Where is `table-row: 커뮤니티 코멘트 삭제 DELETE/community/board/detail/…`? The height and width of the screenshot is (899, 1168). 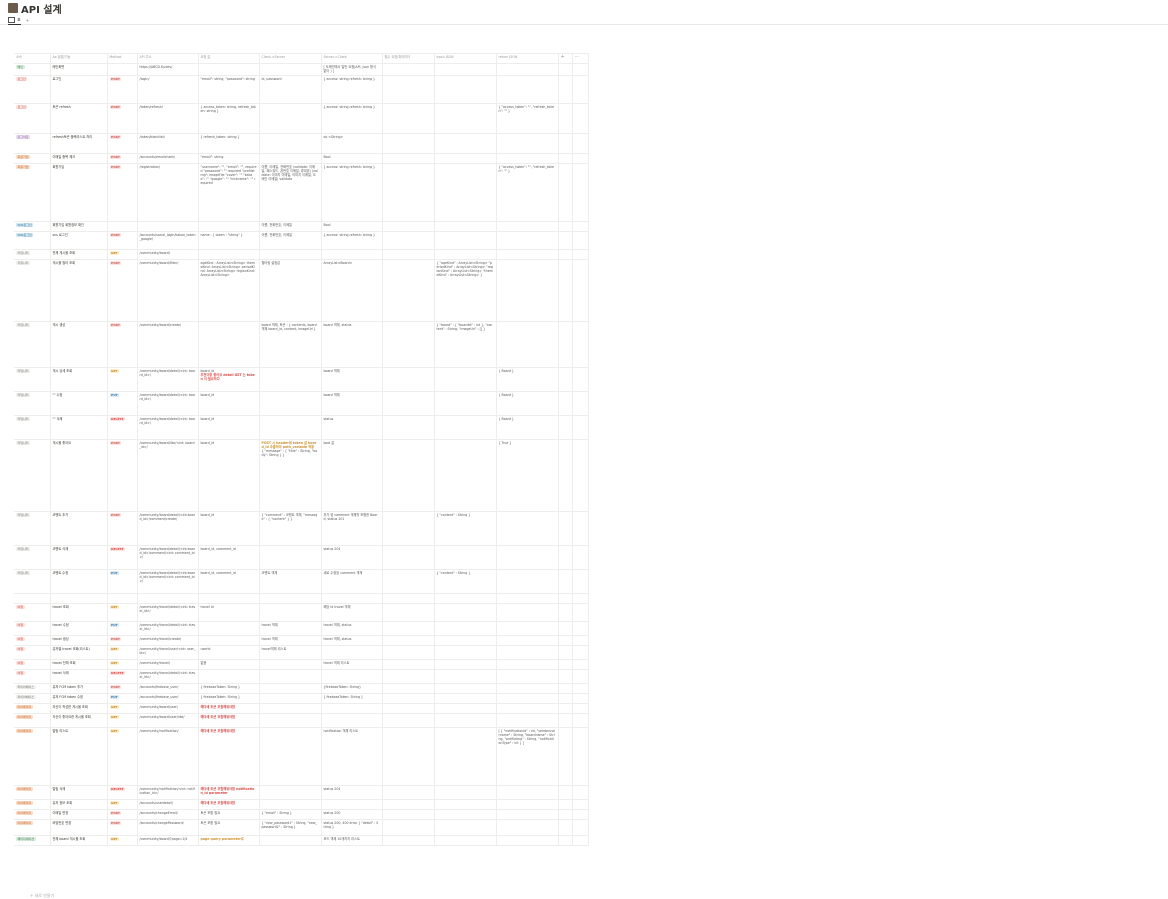 table-row: 커뮤니티 코멘트 삭제 DELETE/community/board/detail/… is located at coordinates (301, 557).